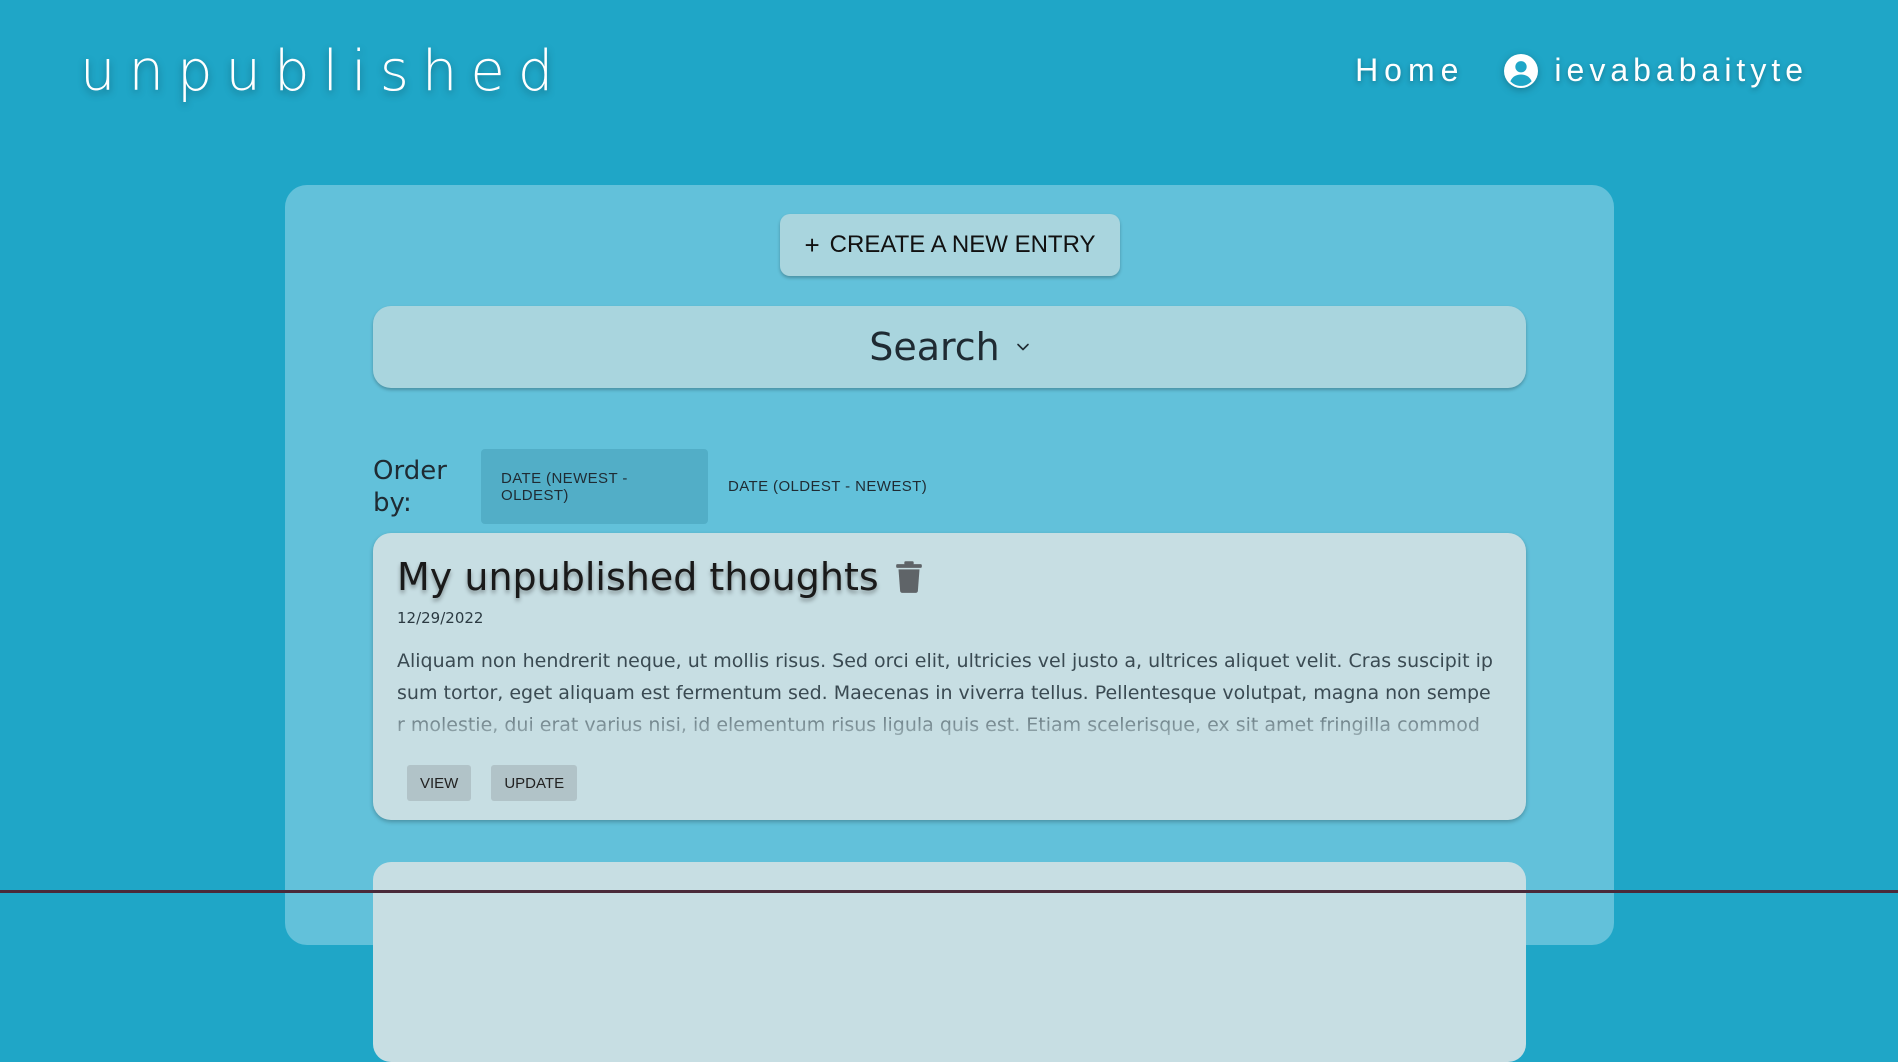 The image size is (1898, 1062). What do you see at coordinates (440, 618) in the screenshot?
I see `entry-date: 12/29/2022` at bounding box center [440, 618].